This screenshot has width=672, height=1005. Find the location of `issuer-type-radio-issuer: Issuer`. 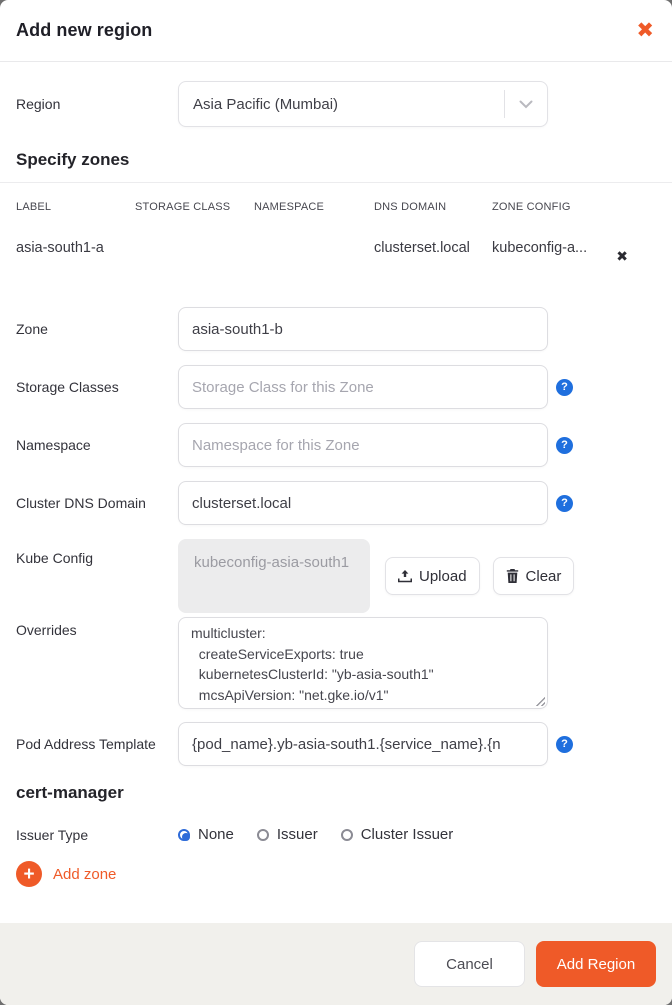

issuer-type-radio-issuer: Issuer is located at coordinates (287, 834).